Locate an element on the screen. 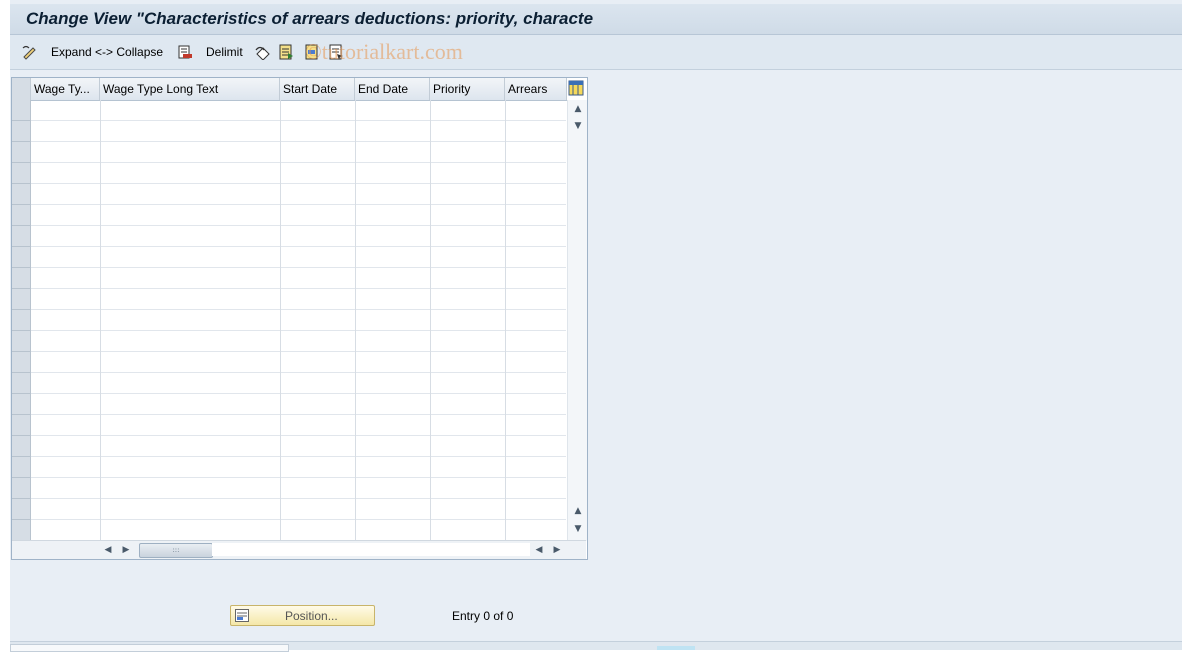 The width and height of the screenshot is (1182, 652). select-all-rows-corner is located at coordinates (21, 89).